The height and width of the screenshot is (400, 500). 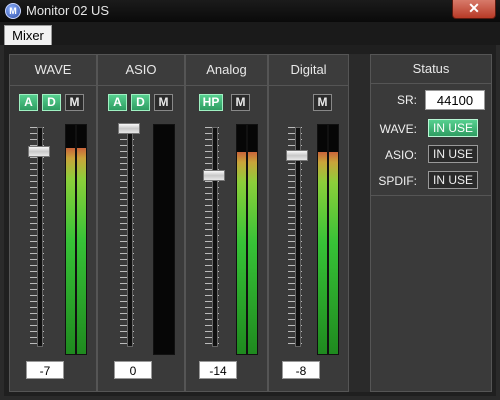 I want to click on asio-digital-button: D, so click(x=140, y=102).